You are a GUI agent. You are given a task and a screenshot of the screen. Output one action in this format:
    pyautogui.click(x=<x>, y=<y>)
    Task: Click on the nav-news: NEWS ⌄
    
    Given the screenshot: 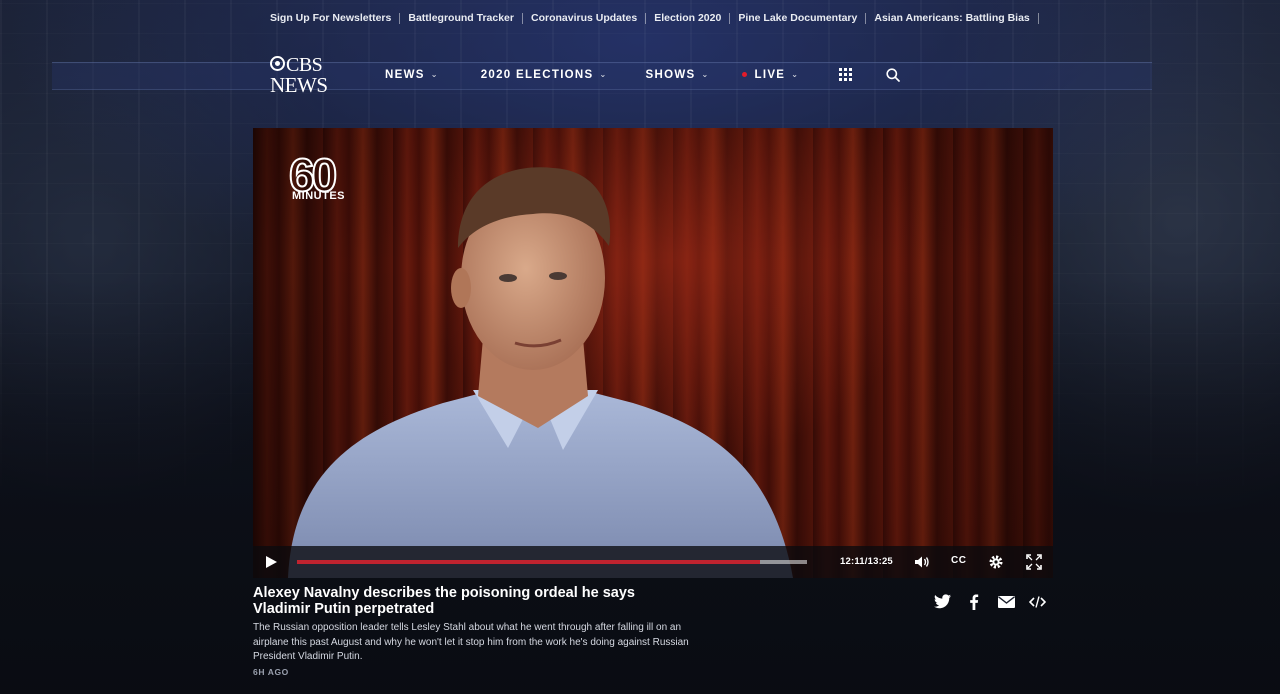 What is the action you would take?
    pyautogui.click(x=412, y=75)
    